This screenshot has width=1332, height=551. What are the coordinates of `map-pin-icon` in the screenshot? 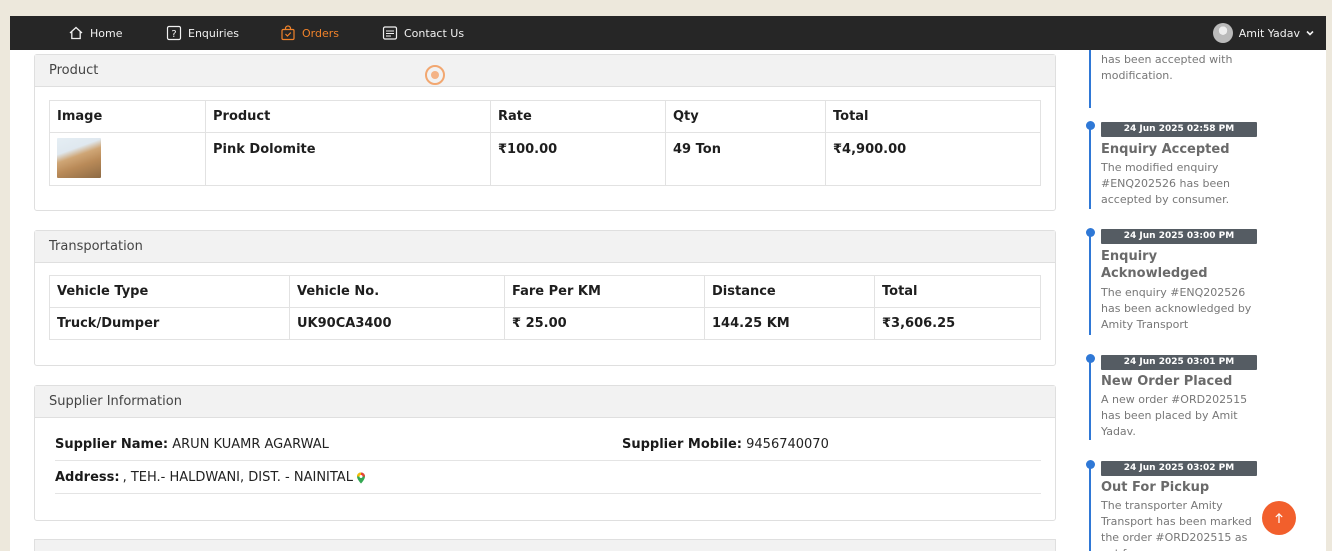 It's located at (361, 478).